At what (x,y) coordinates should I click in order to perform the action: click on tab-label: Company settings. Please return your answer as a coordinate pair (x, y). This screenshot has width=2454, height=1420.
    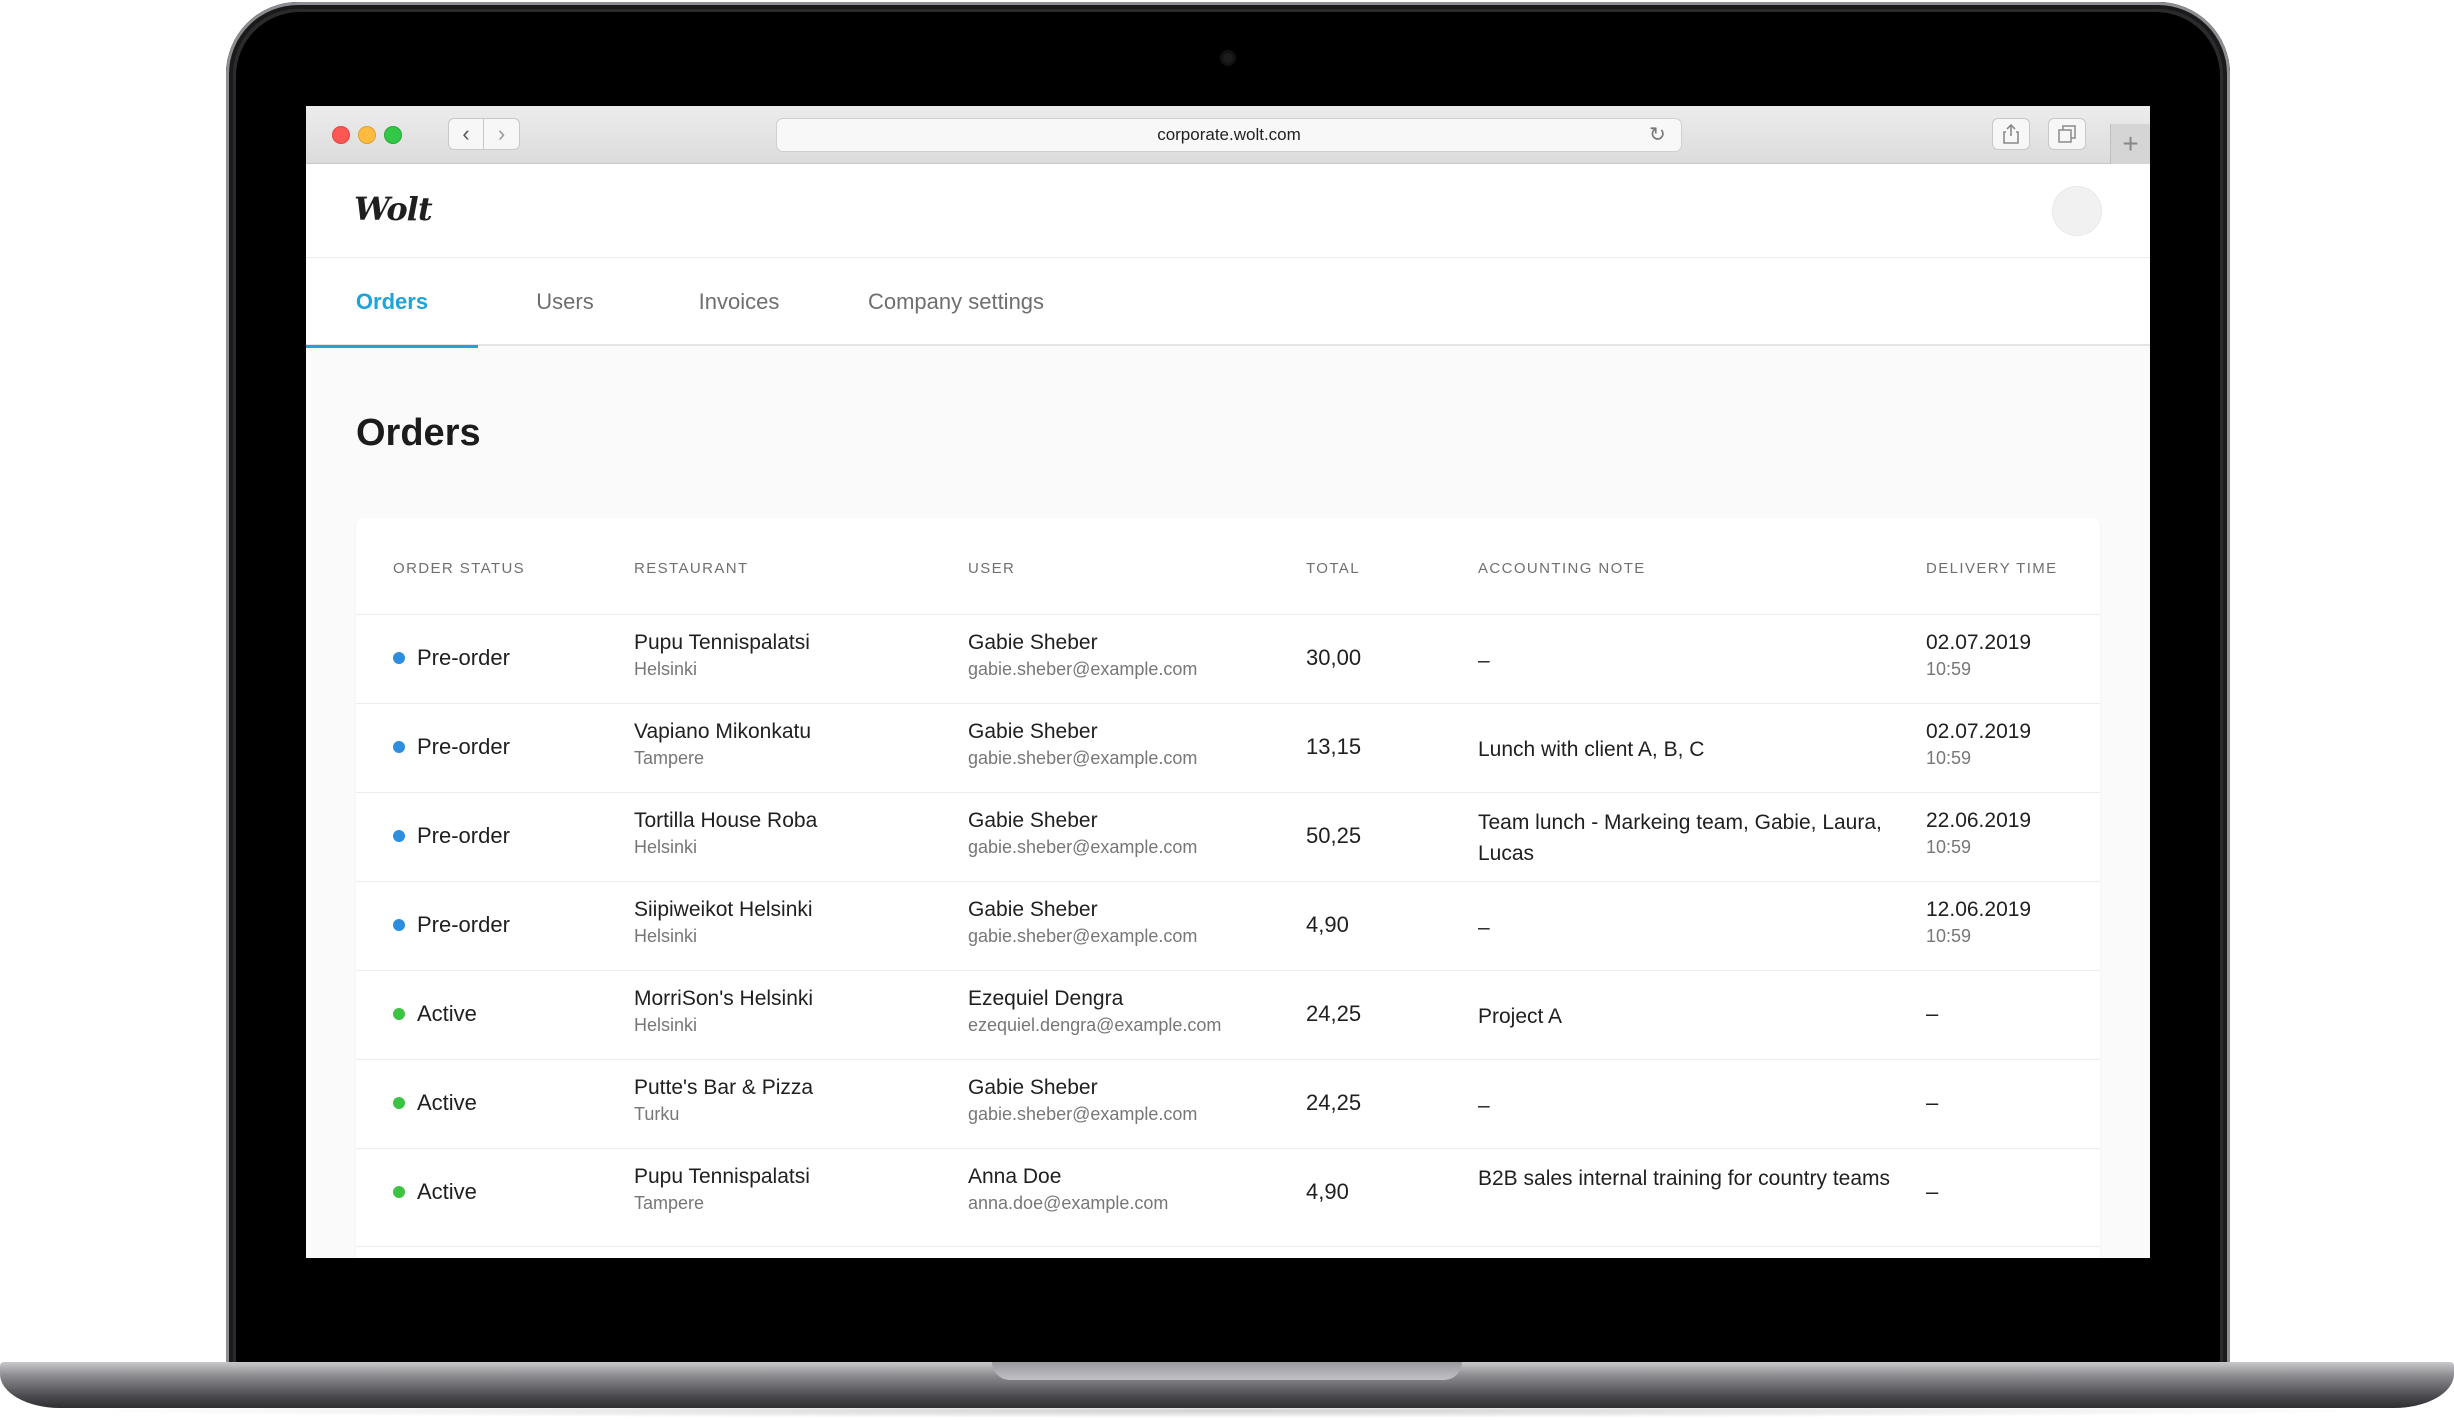
    Looking at the image, I should click on (956, 301).